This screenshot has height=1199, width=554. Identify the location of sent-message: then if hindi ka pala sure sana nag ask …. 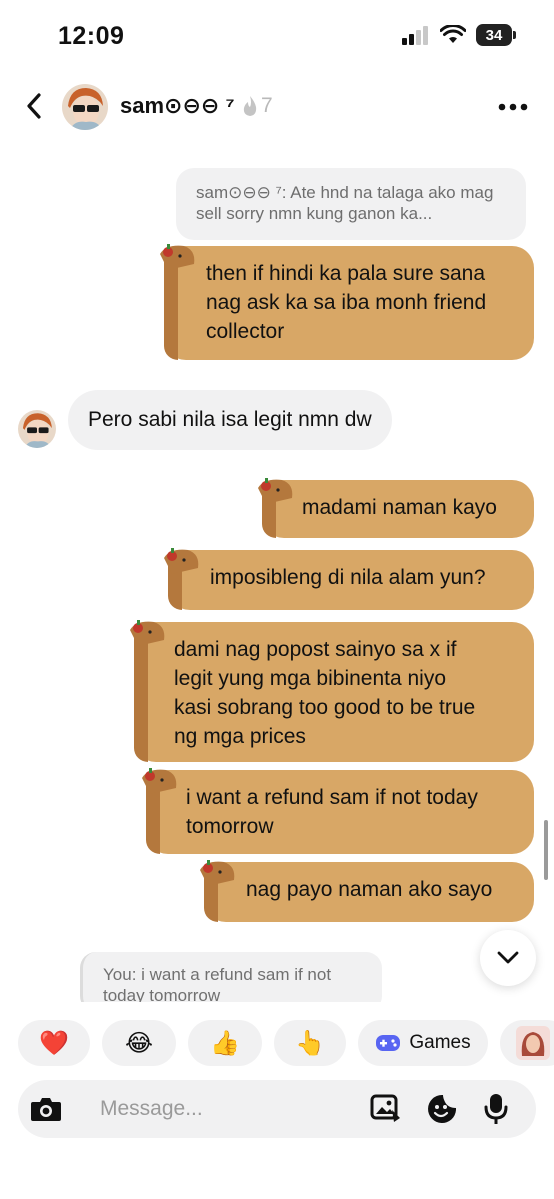
(347, 302).